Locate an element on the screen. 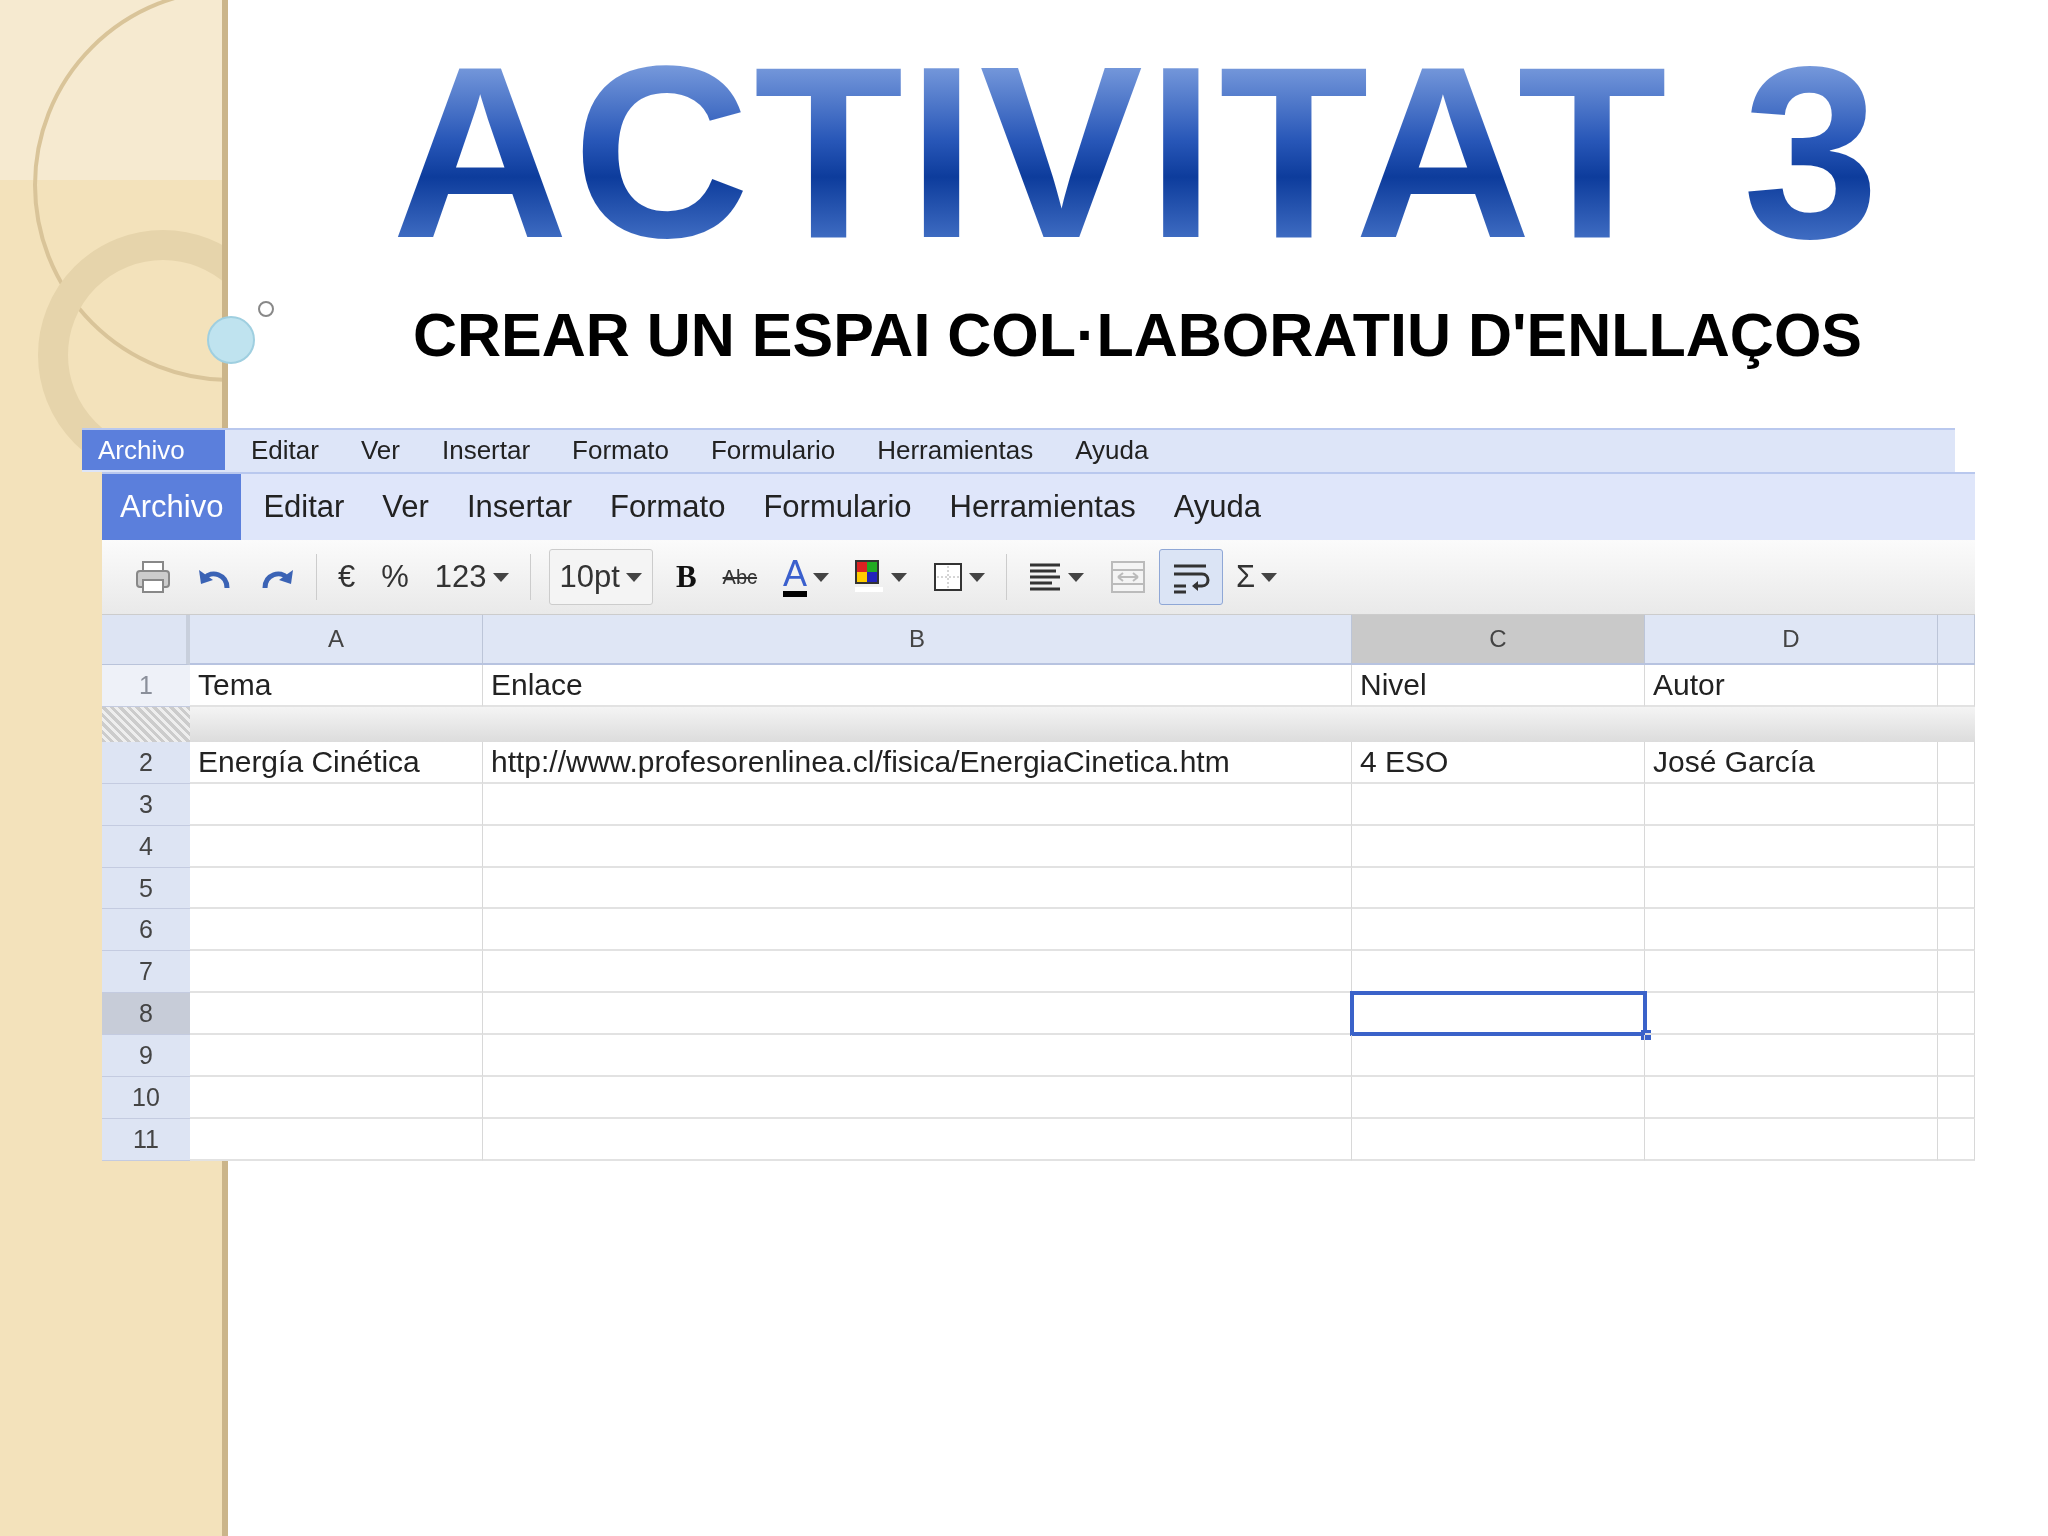 The image size is (2048, 1536). row-header: 3 is located at coordinates (146, 804).